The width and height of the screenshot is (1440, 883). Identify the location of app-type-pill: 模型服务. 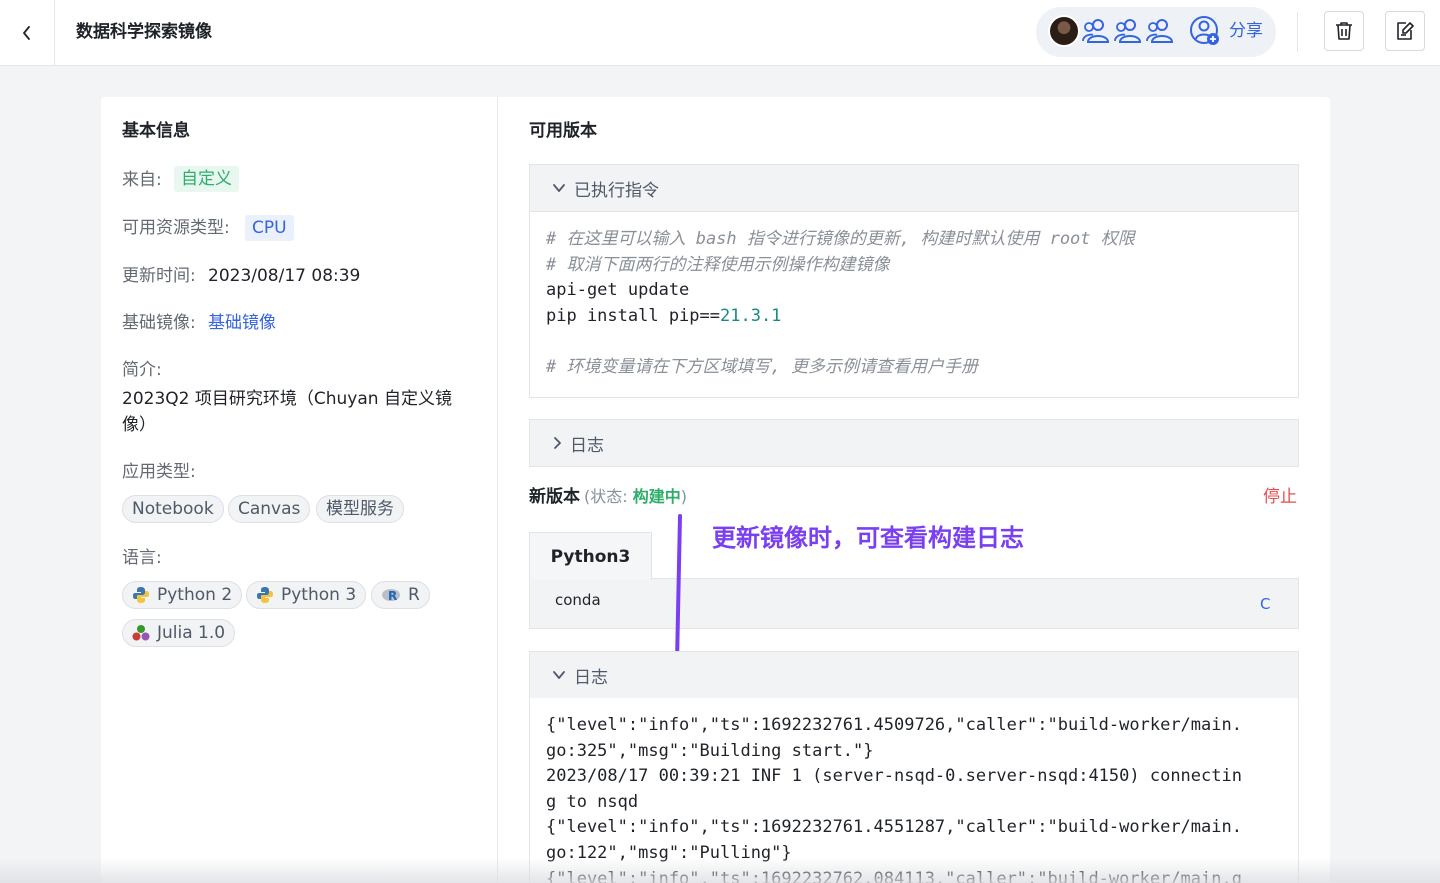
(360, 509).